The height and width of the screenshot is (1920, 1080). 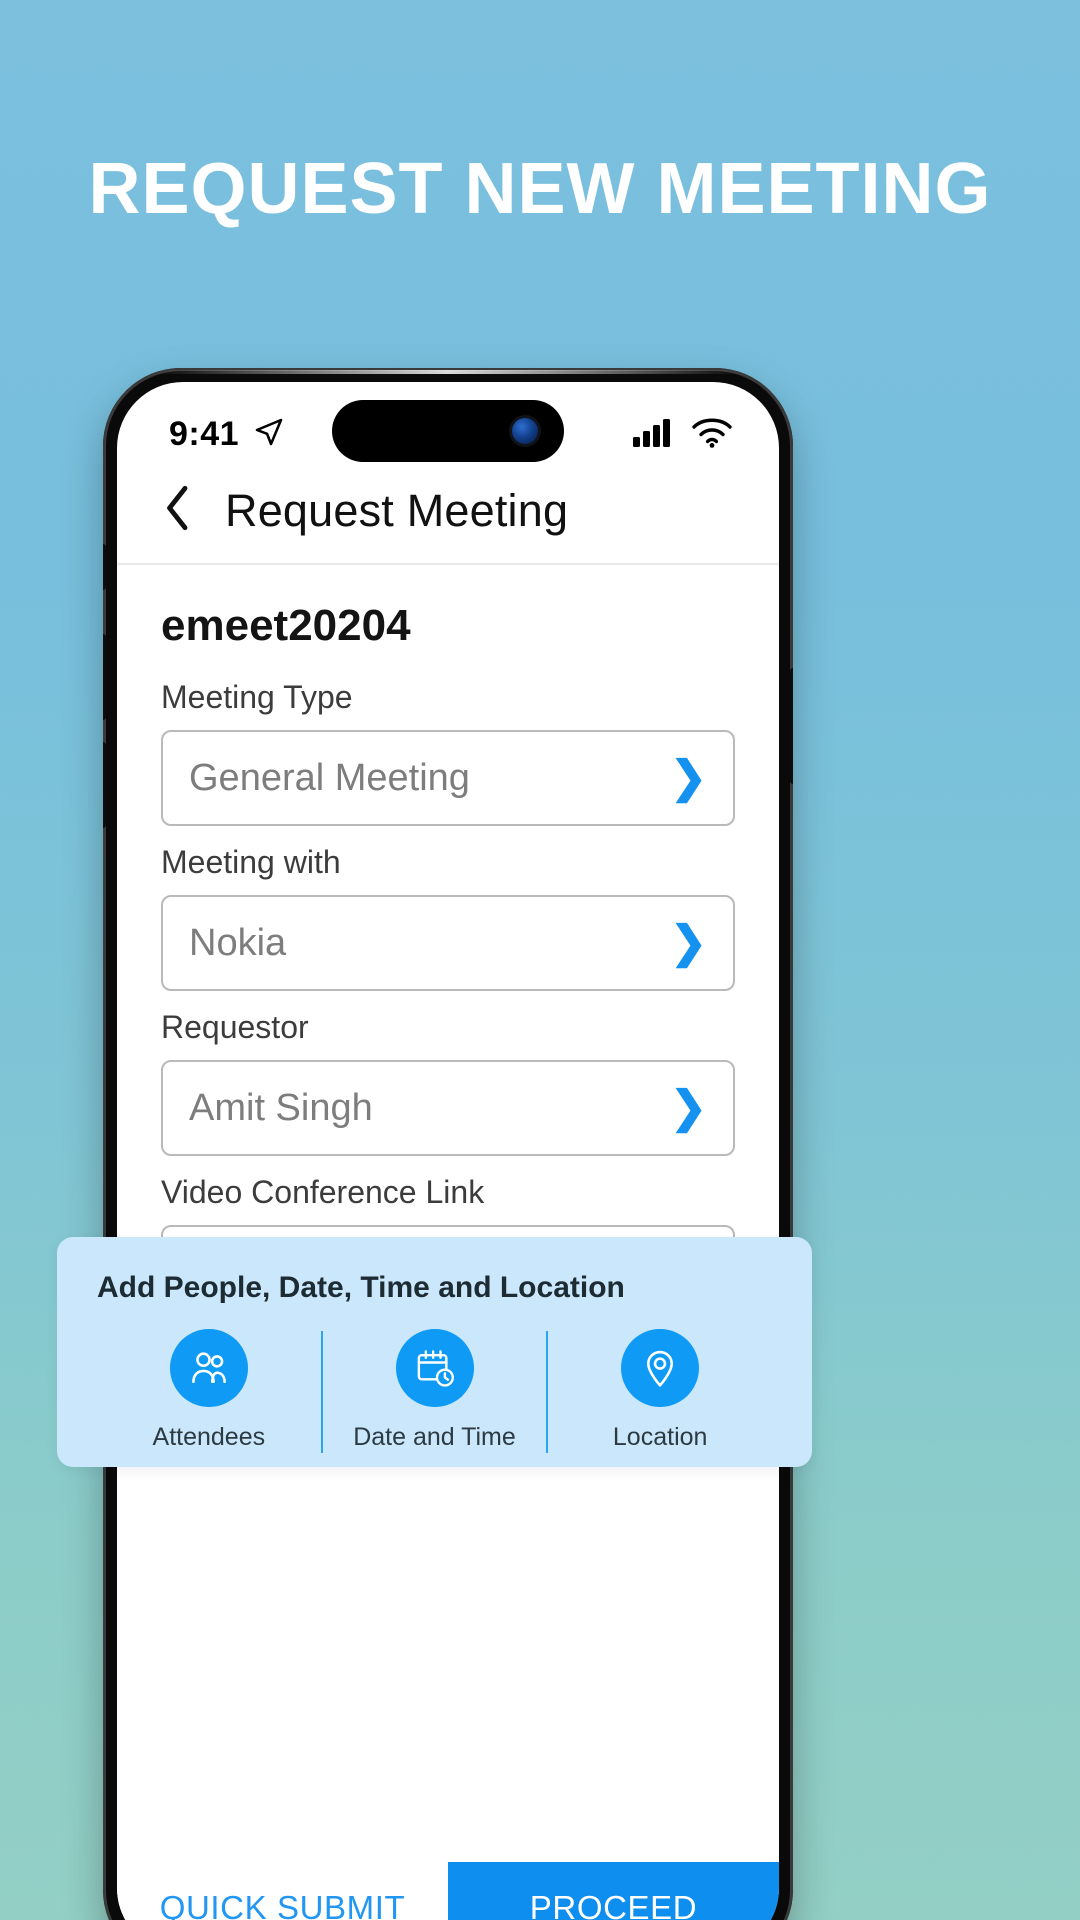 I want to click on status-bar: 9:41, so click(x=448, y=425).